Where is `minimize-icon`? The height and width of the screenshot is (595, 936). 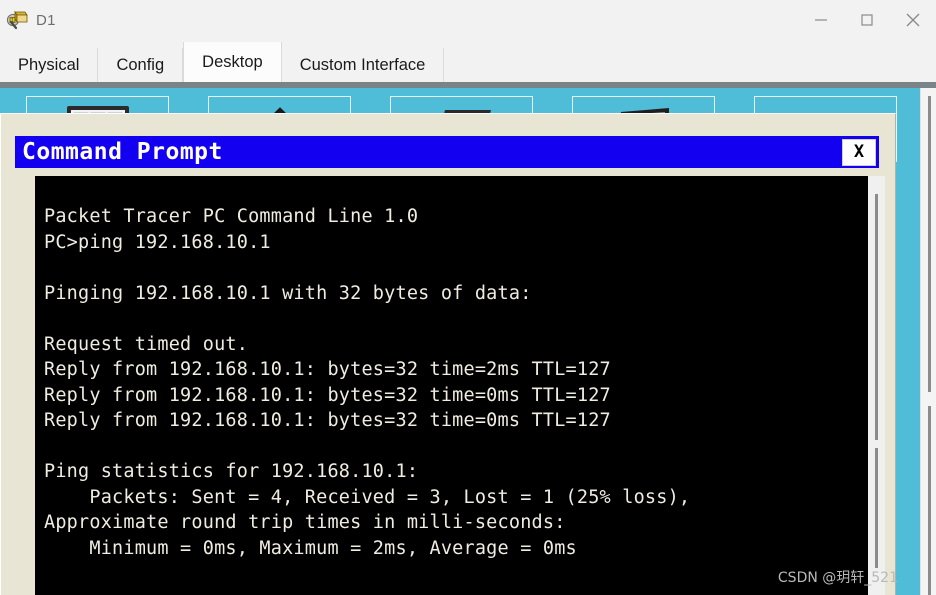 minimize-icon is located at coordinates (821, 20).